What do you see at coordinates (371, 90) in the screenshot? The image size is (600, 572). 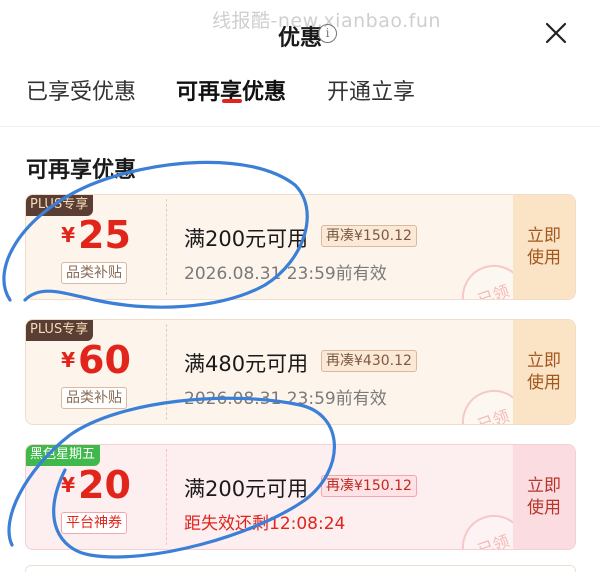 I see `tab-activate: 开通立享` at bounding box center [371, 90].